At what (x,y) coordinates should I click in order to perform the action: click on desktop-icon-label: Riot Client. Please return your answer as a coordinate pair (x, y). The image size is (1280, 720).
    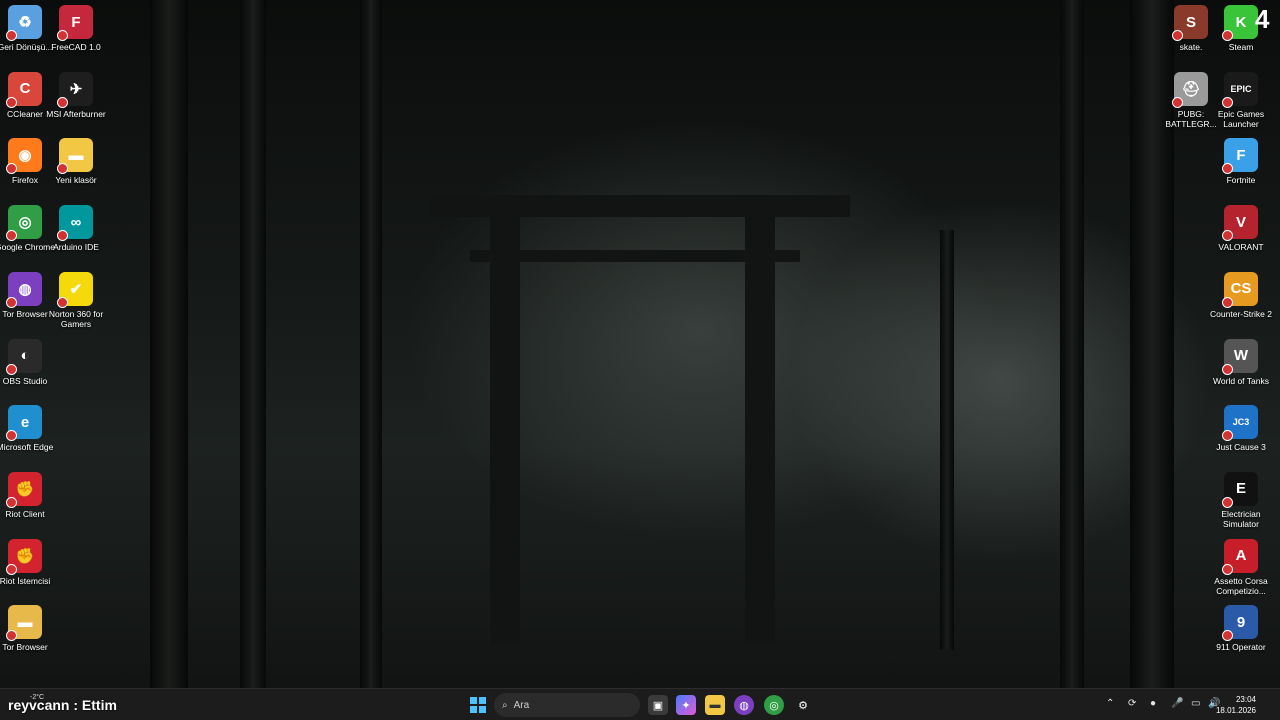
    Looking at the image, I should click on (25, 513).